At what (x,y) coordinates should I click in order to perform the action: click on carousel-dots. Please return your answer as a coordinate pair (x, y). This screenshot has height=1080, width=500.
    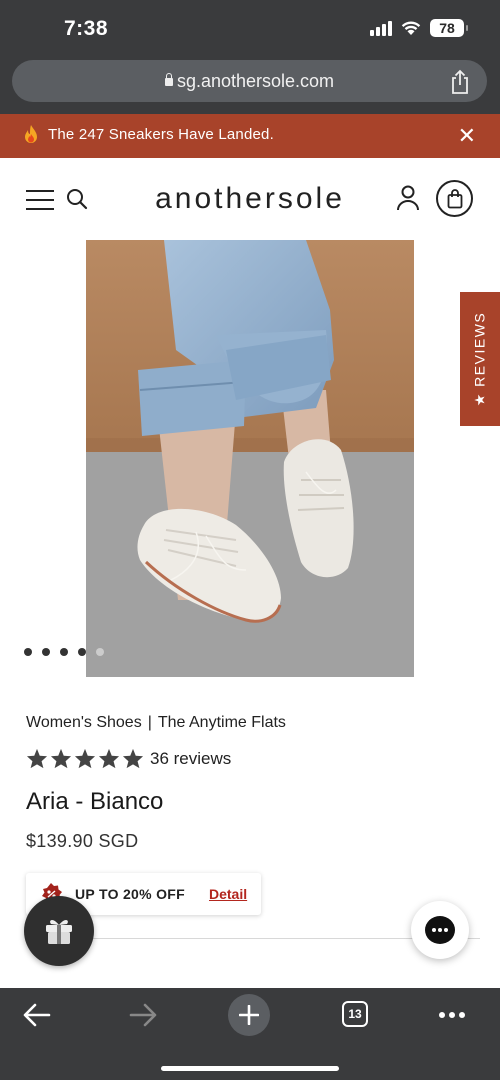
    Looking at the image, I should click on (64, 652).